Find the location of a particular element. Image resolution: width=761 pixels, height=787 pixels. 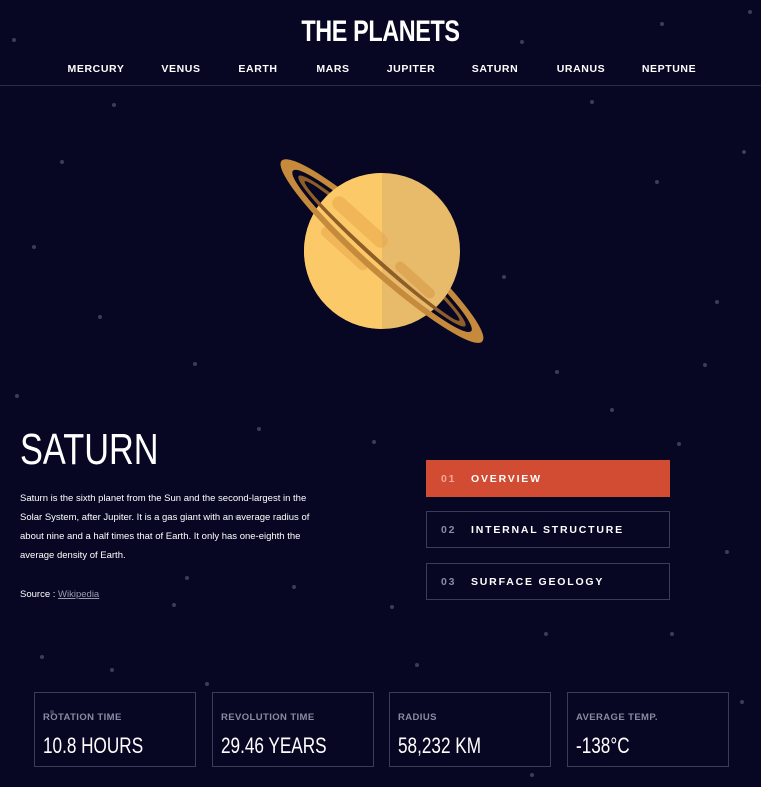

nav-item-mercury: MERCURY is located at coordinates (96, 69).